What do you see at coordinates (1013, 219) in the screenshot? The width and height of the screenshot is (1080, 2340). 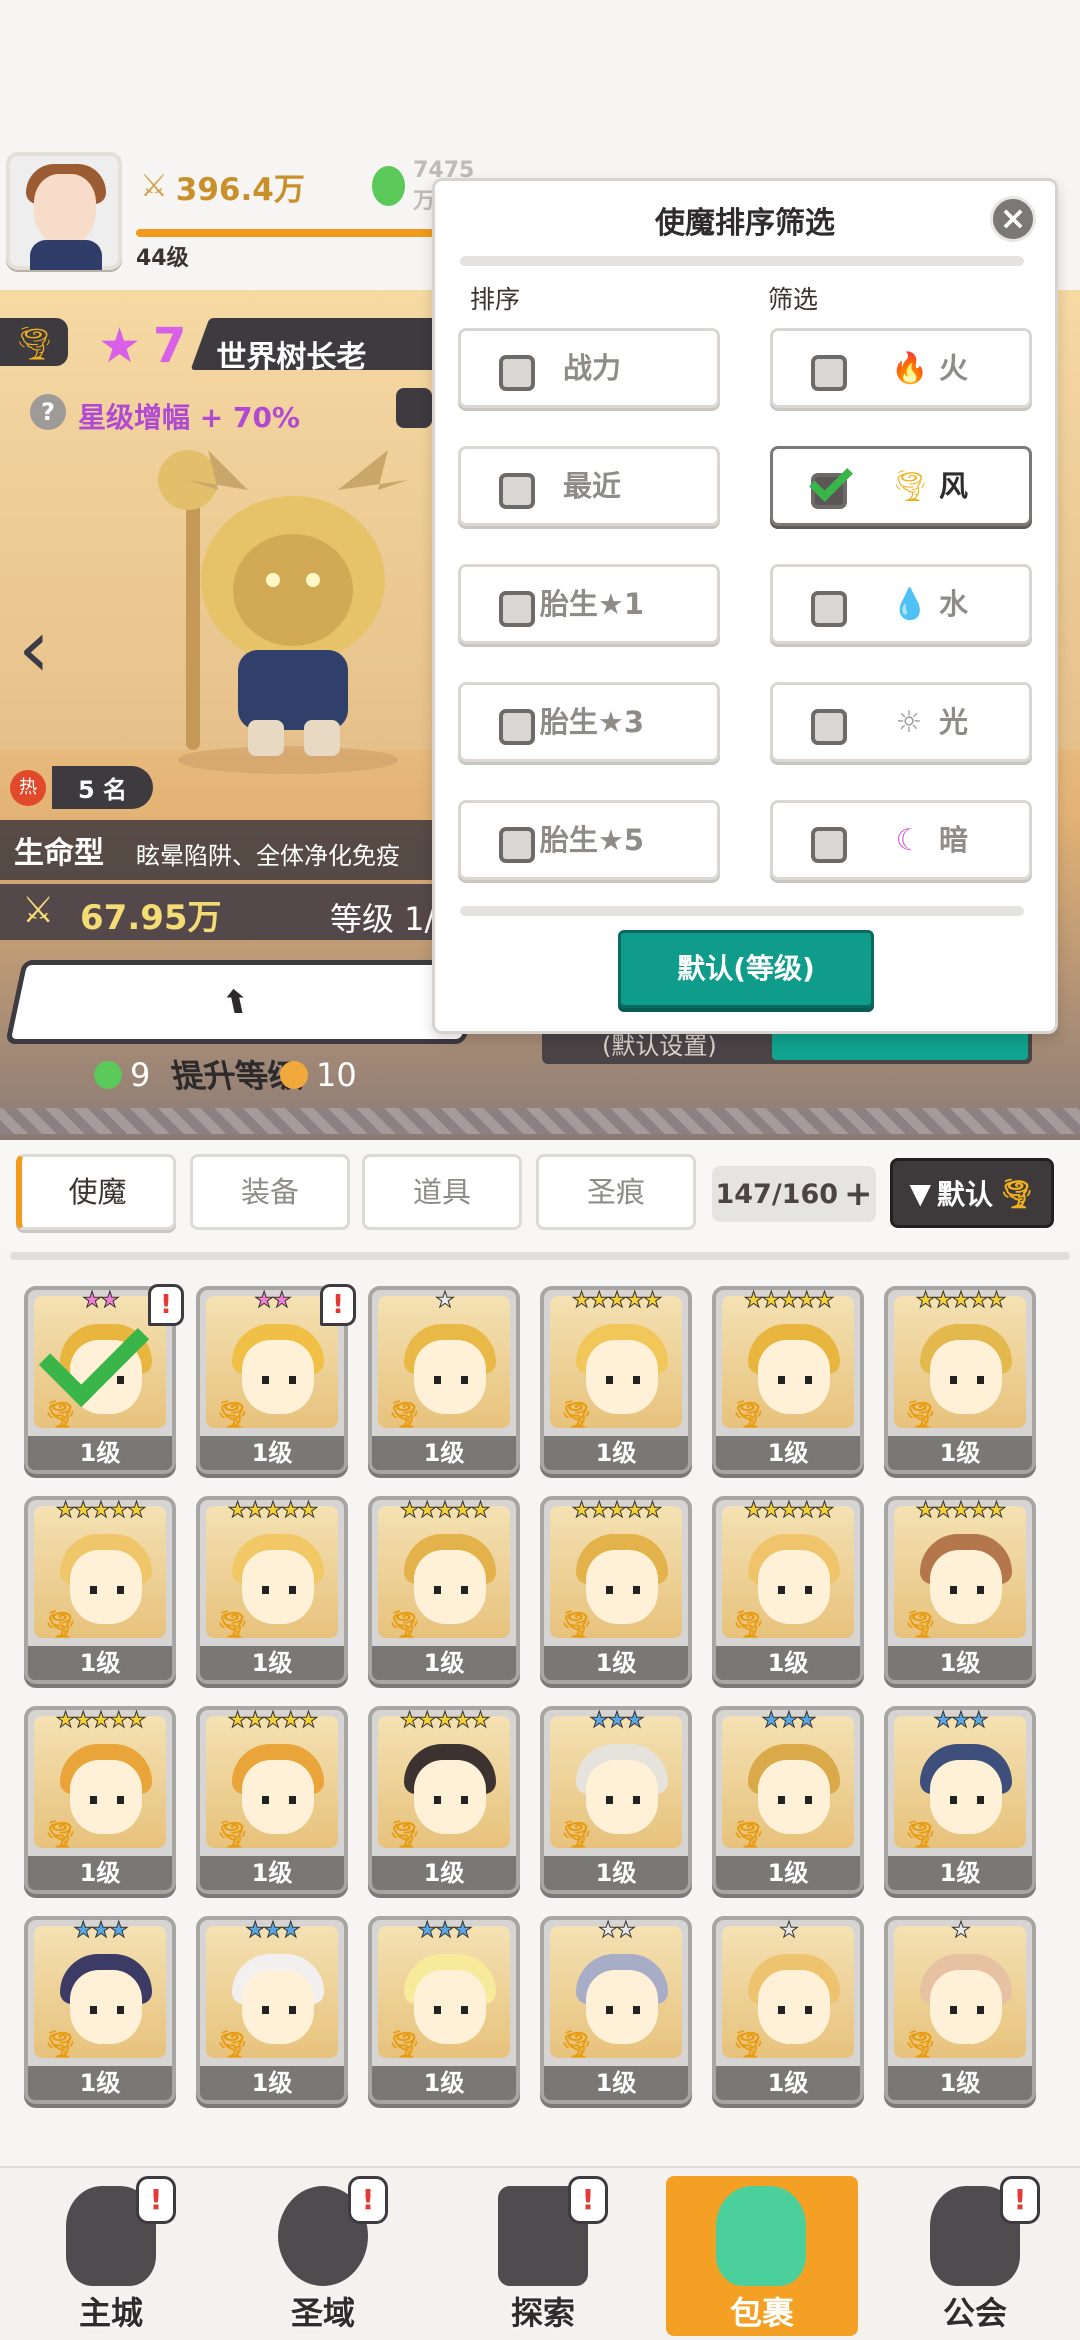 I see `close-icon: ×` at bounding box center [1013, 219].